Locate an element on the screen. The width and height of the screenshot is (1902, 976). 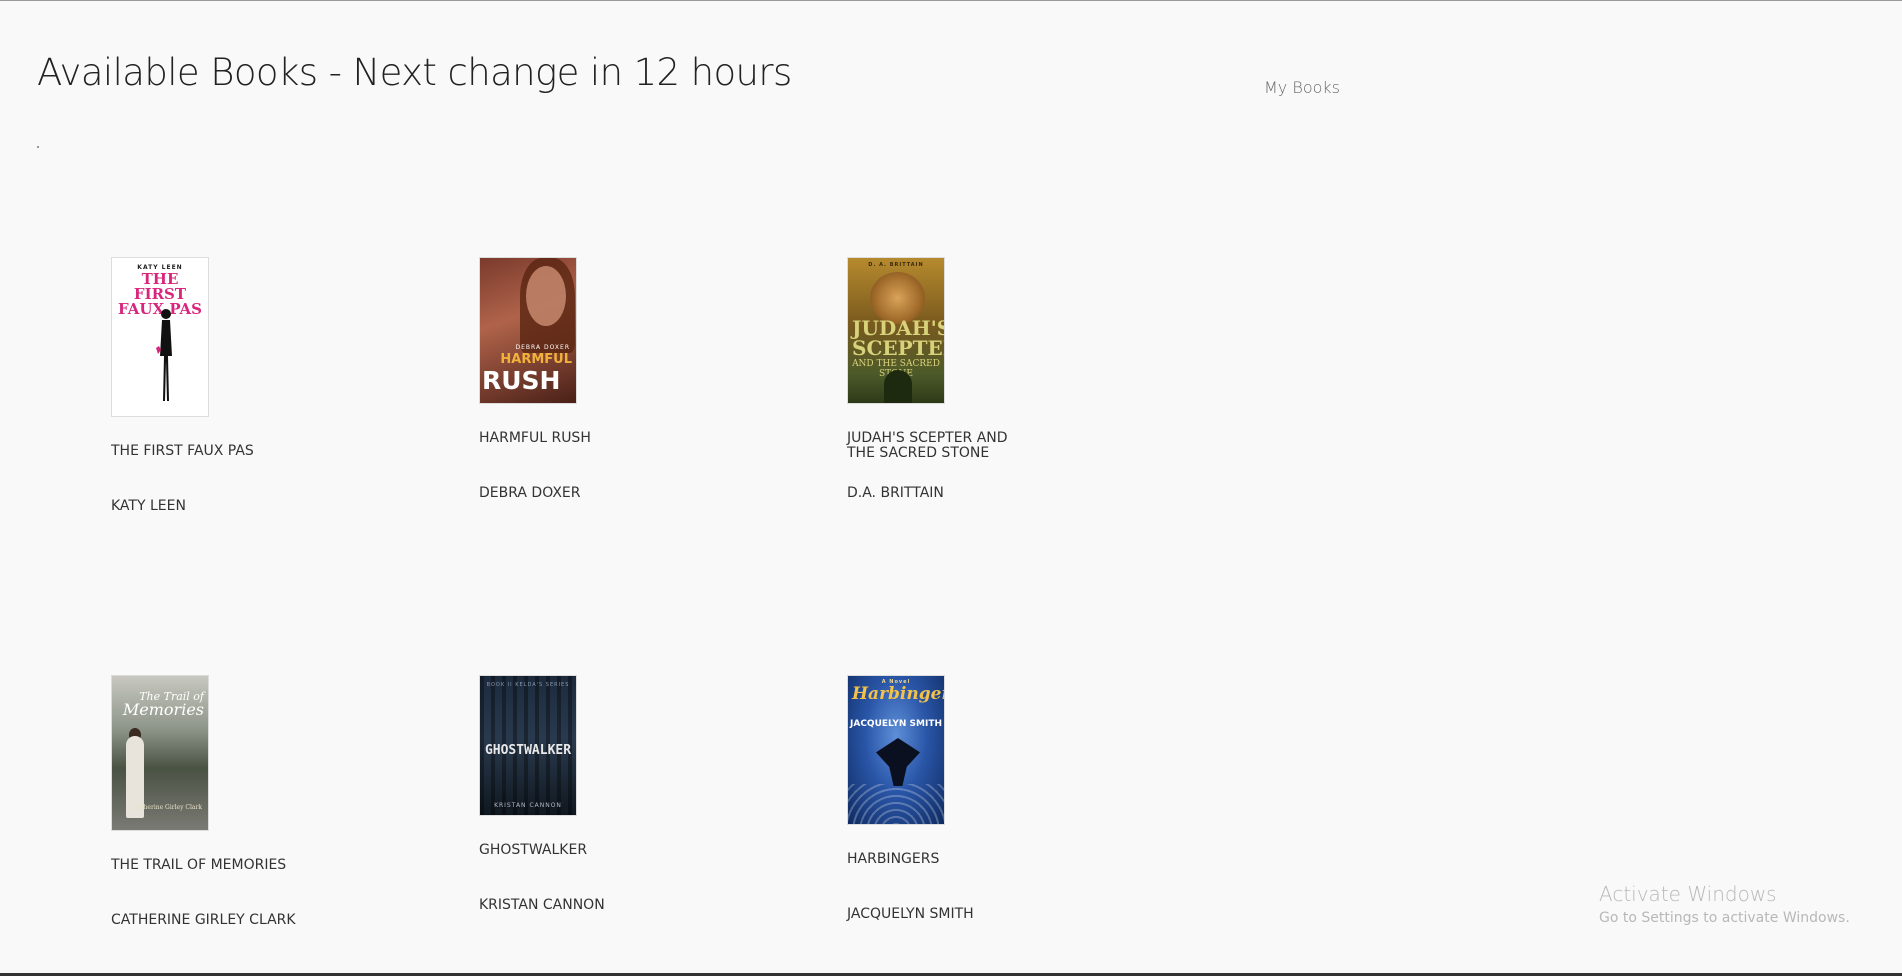
book-author: JACQUELYN SMITH is located at coordinates (997, 914).